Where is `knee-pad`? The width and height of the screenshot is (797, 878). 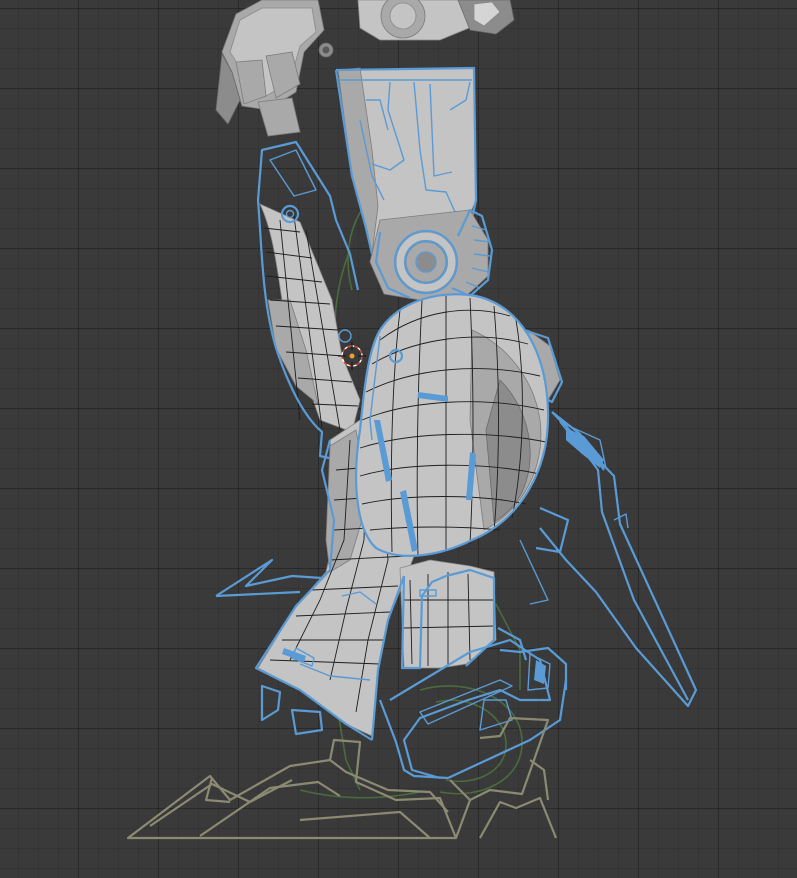
knee-pad is located at coordinates (452, 425).